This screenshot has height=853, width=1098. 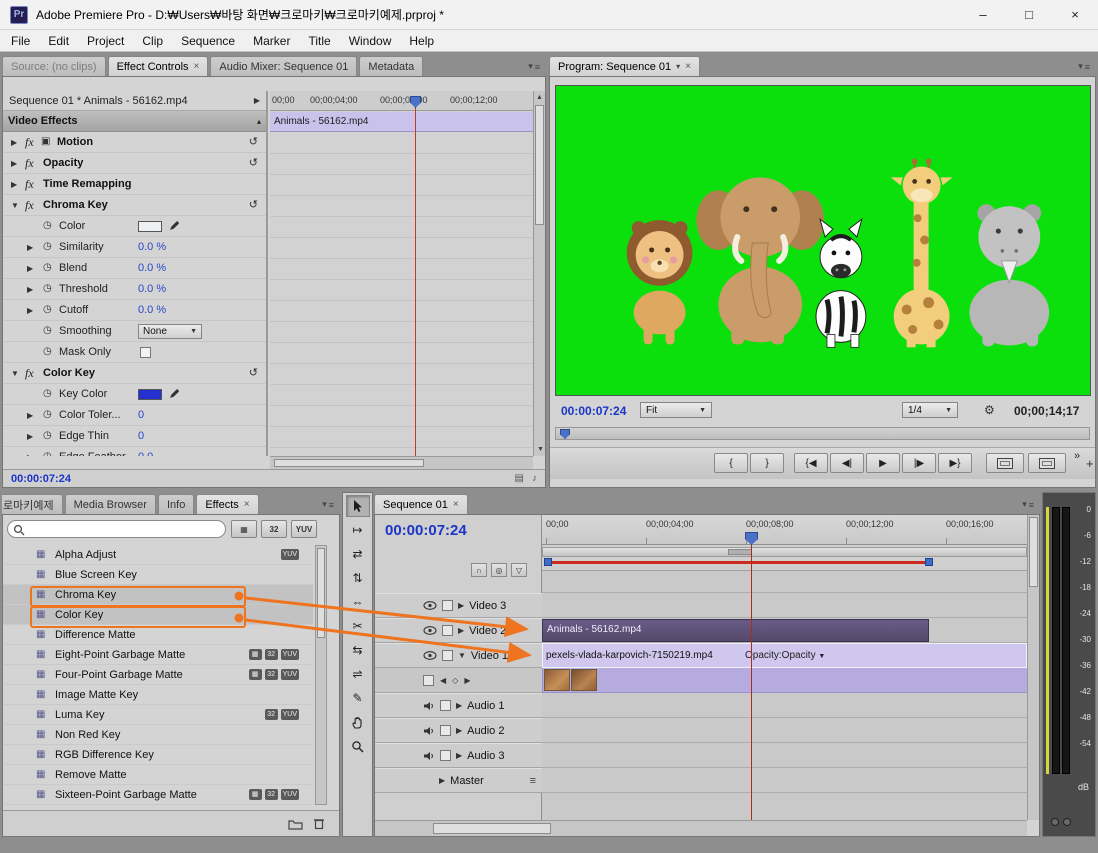 I want to click on track-header-audio3: ▶ Audio 3, so click(x=458, y=755).